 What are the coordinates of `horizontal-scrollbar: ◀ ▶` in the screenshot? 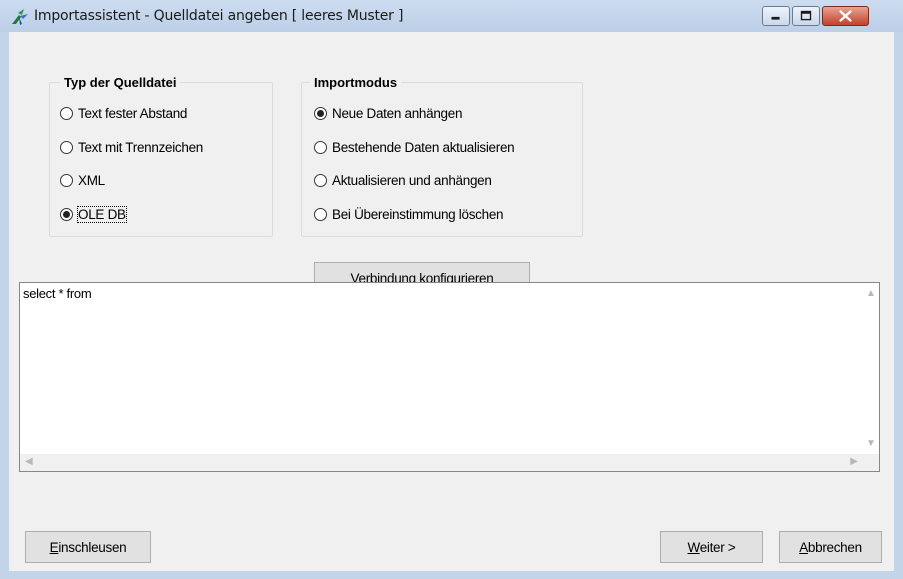 It's located at (441, 462).